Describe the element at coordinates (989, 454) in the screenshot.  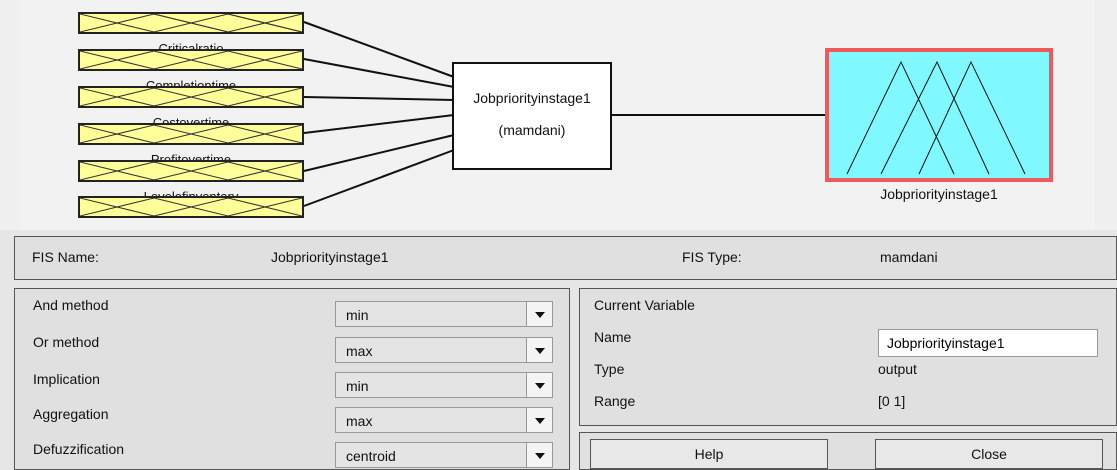
I see `close-button: Close` at that location.